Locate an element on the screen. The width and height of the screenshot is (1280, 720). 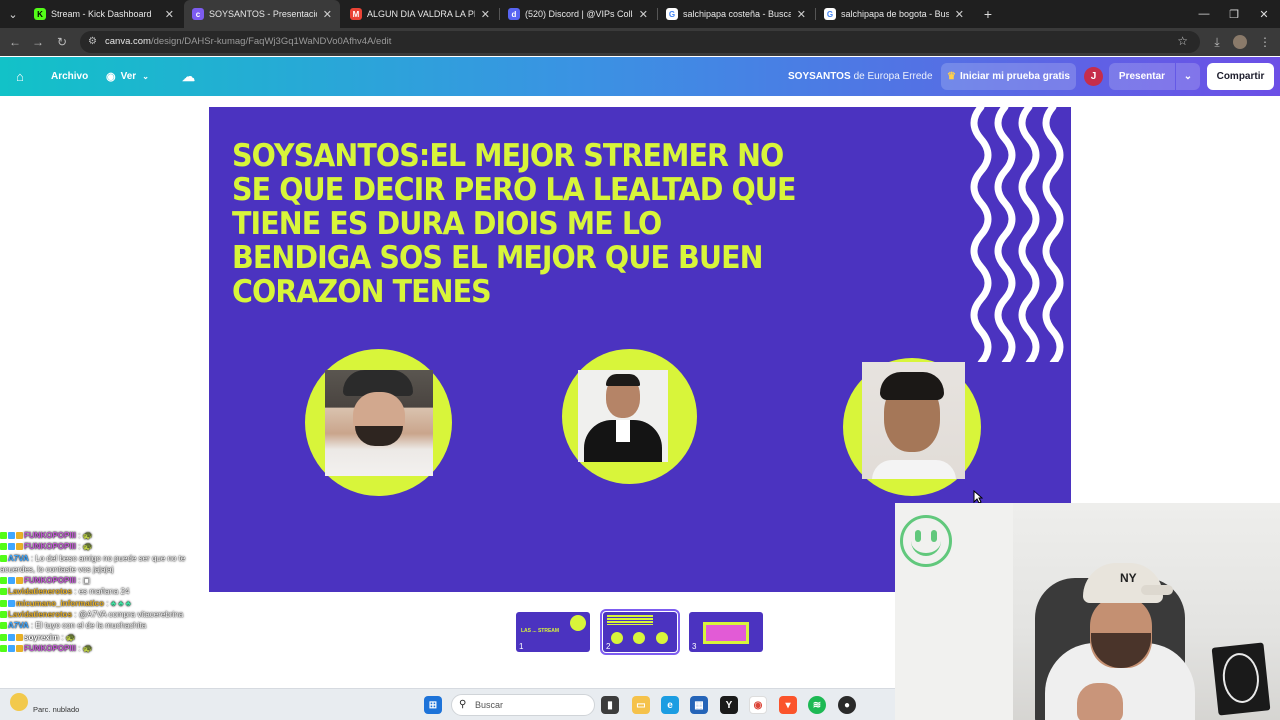
file-explorer-icon: ▭ is located at coordinates (641, 705).